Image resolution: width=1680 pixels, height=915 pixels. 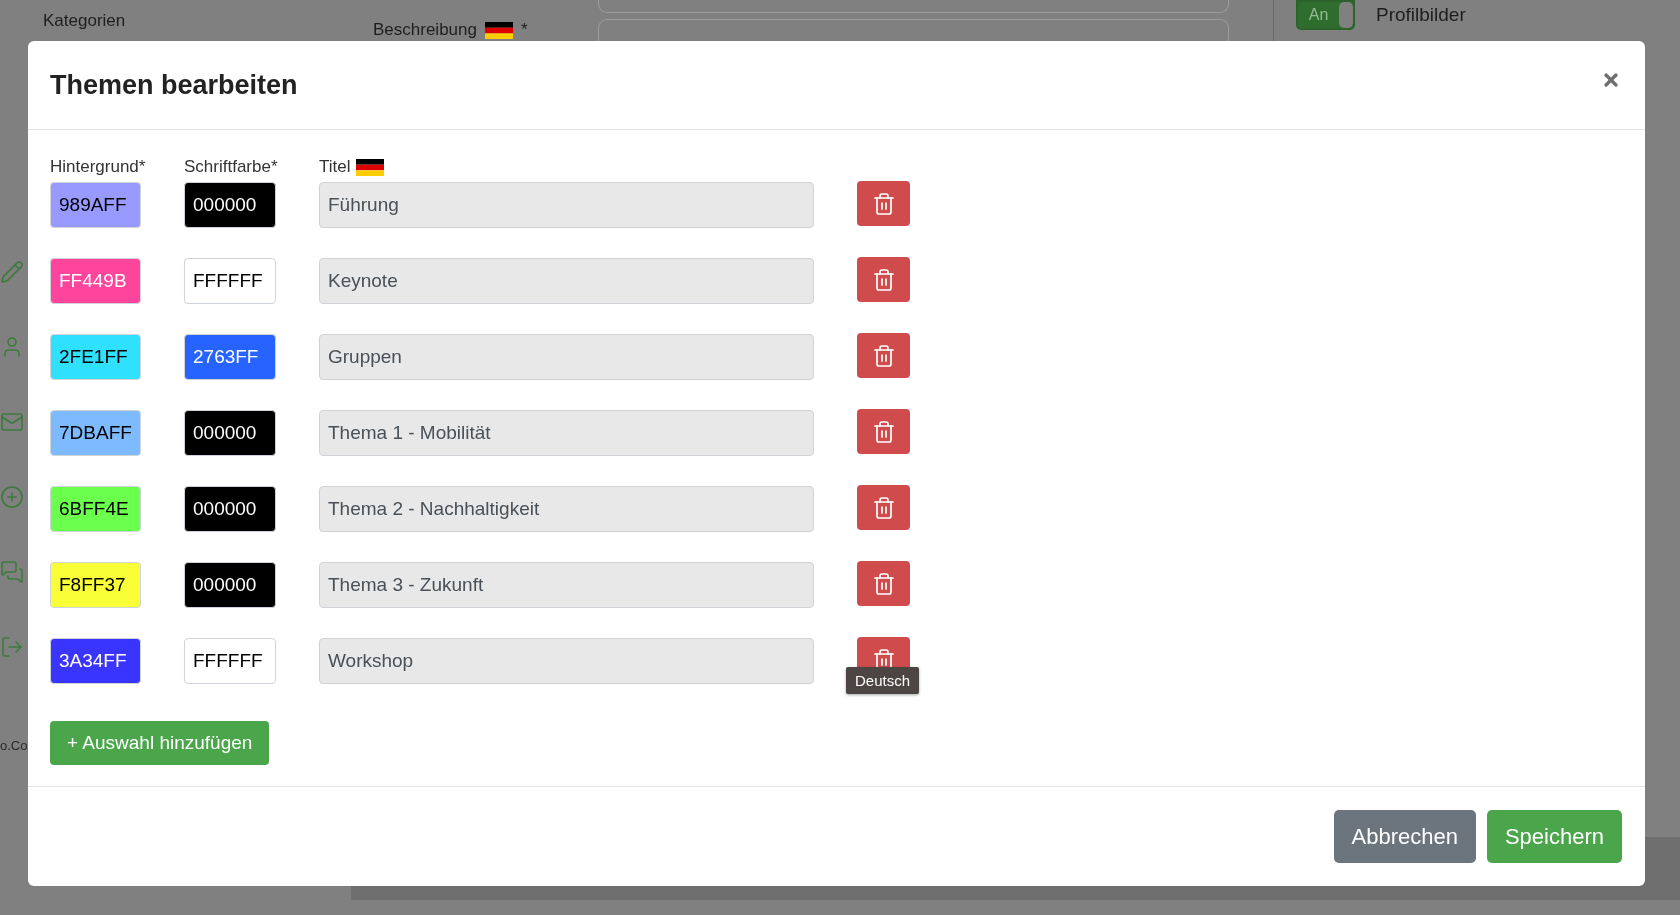 What do you see at coordinates (95, 585) in the screenshot?
I see `hex-color-field: F8FF37` at bounding box center [95, 585].